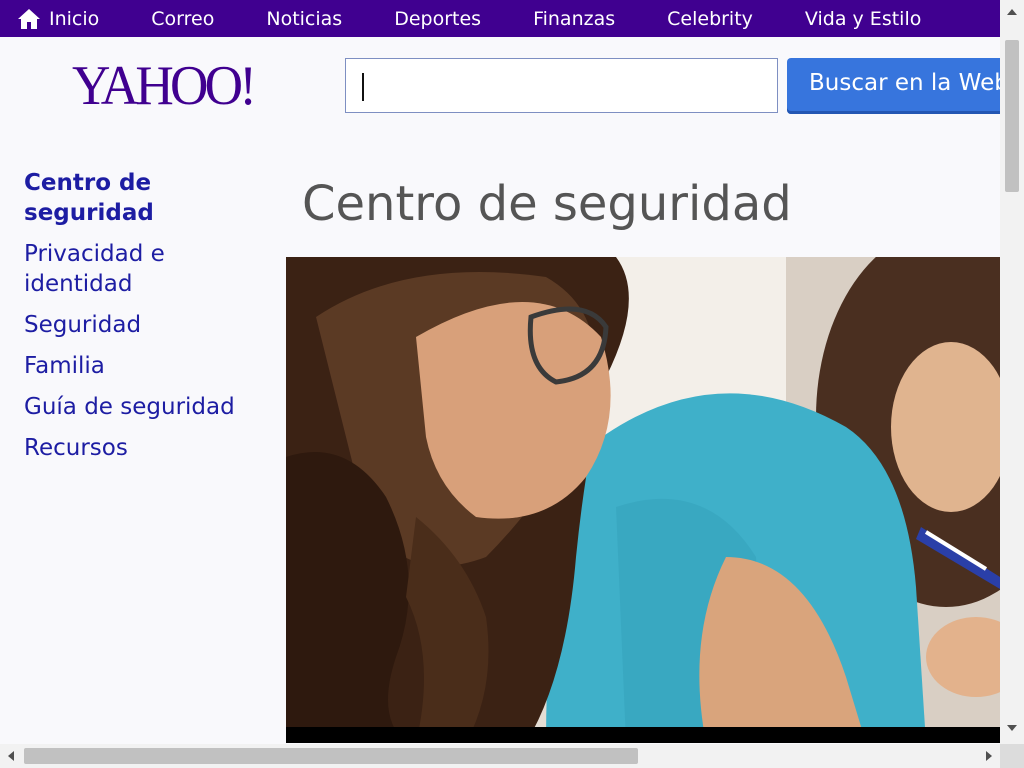  Describe the element at coordinates (561, 85) in the screenshot. I see `search-input` at that location.